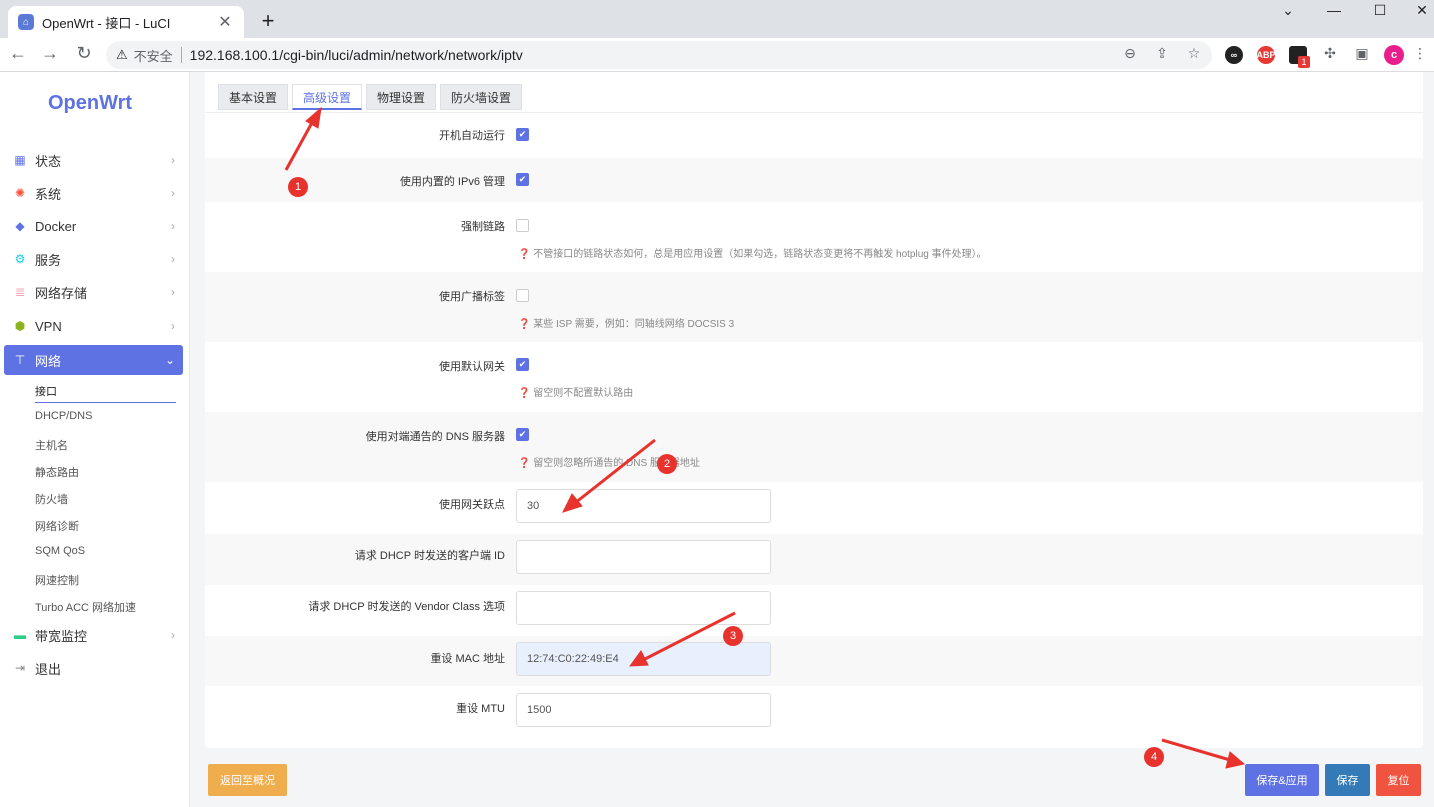 This screenshot has width=1434, height=807. I want to click on omnibox-divider, so click(181, 55).